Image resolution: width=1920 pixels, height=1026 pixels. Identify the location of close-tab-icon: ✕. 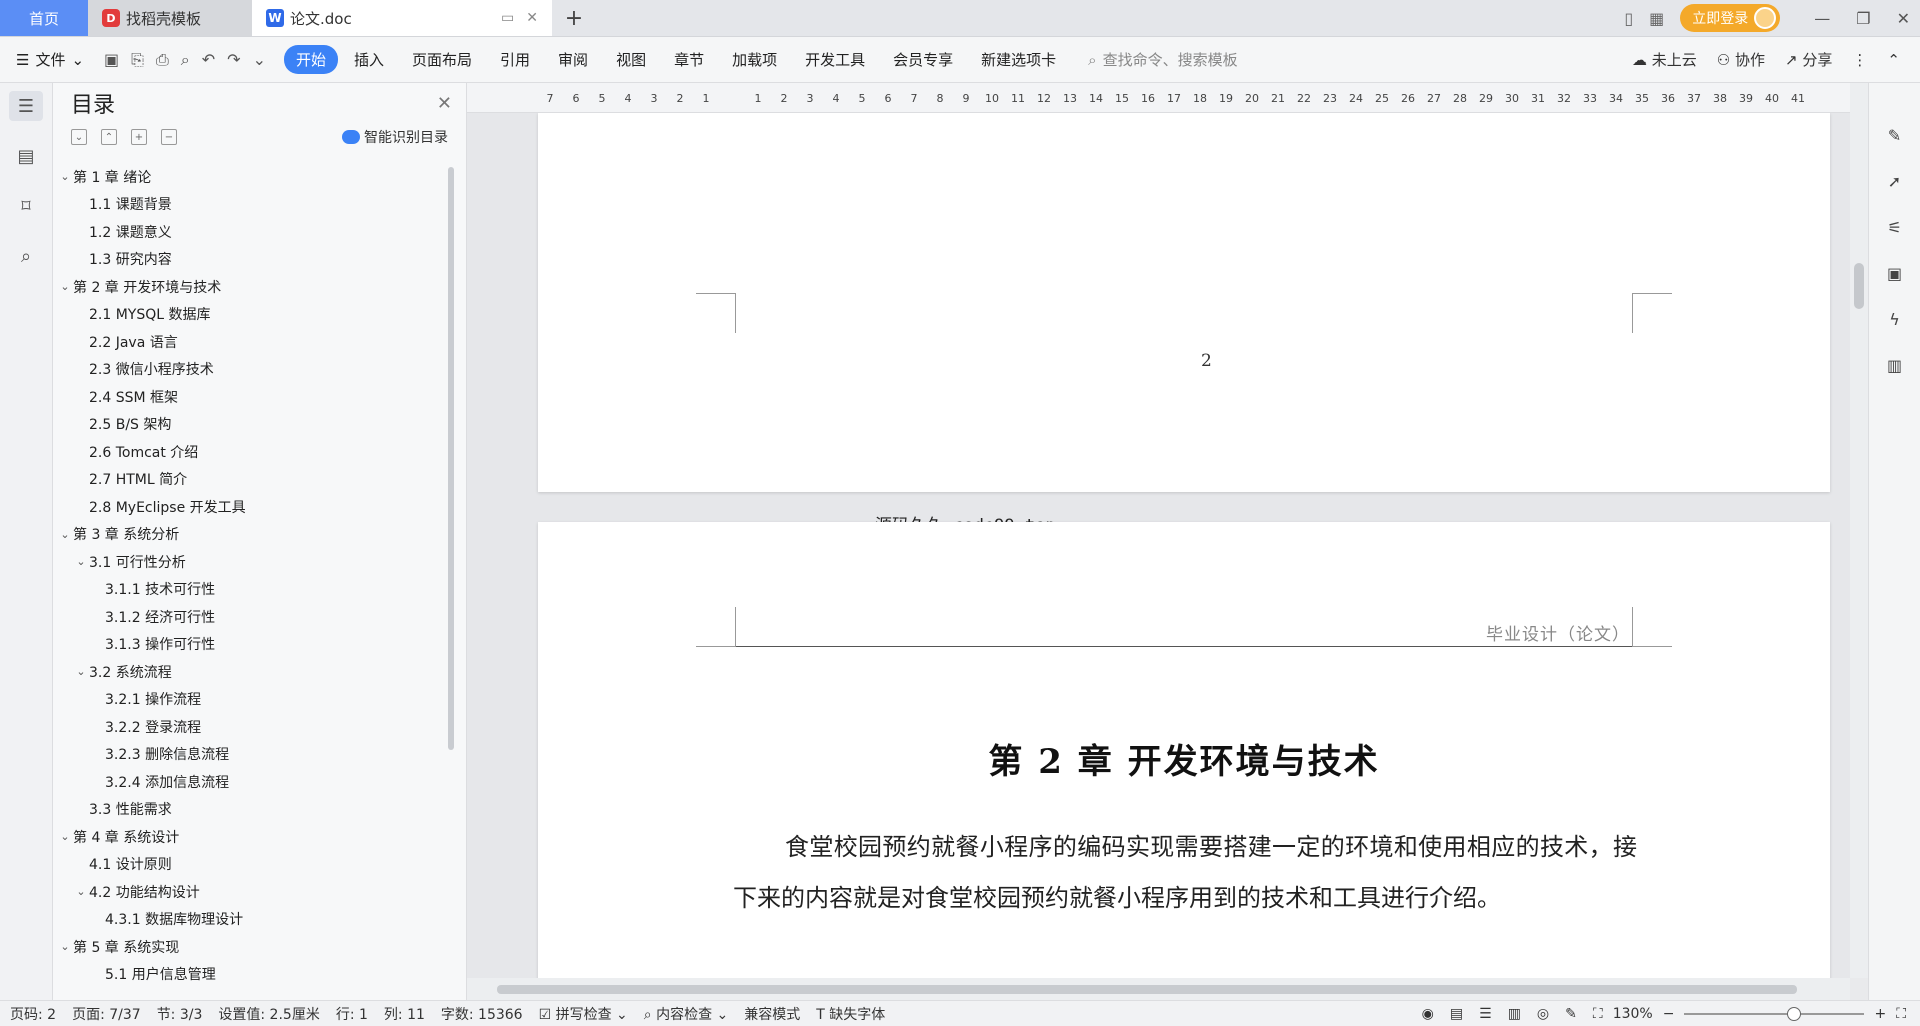
(532, 18).